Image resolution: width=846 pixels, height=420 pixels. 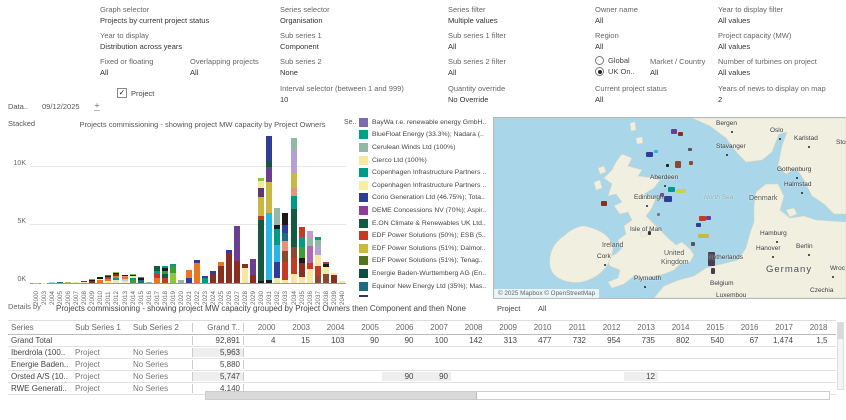 What do you see at coordinates (100, 220) in the screenshot?
I see `bar-2010: 2010` at bounding box center [100, 220].